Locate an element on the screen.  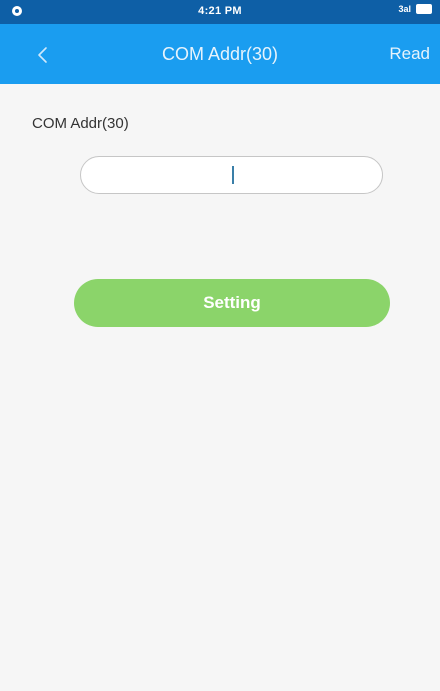
status-indicators: 3al is located at coordinates (415, 9).